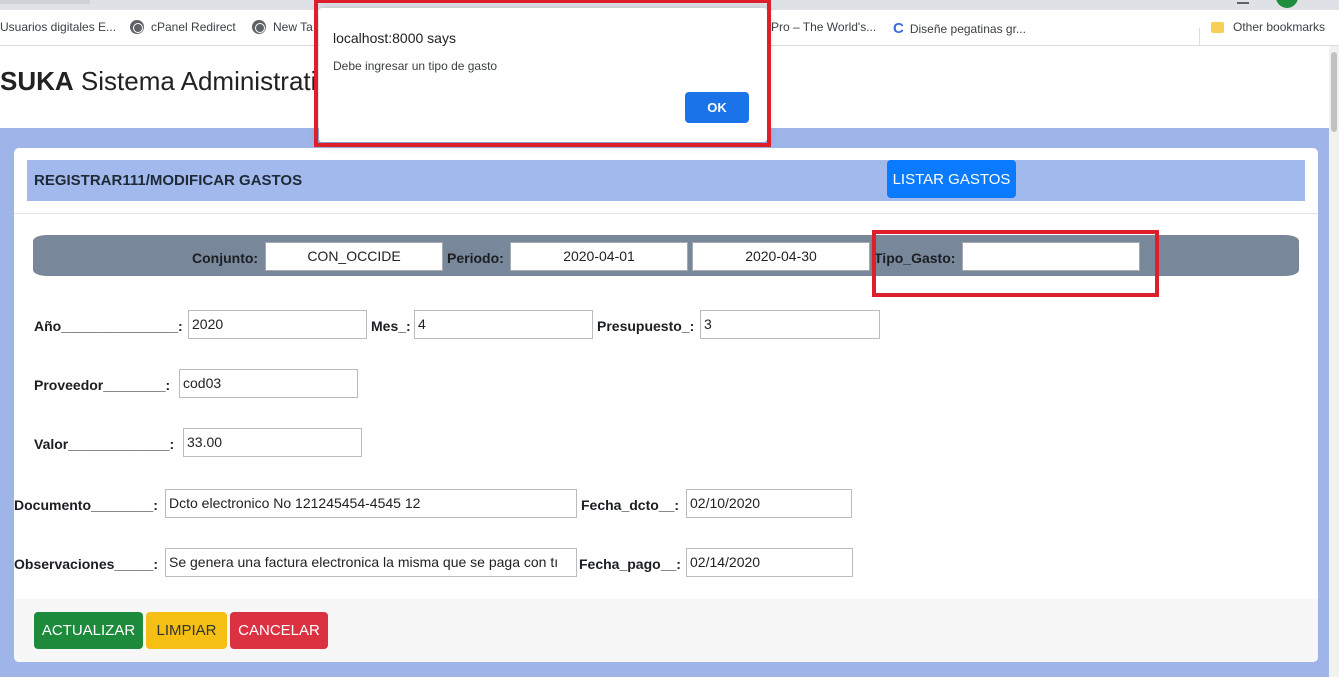 The height and width of the screenshot is (677, 1339). I want to click on card-header: REGISTRAR111/MODIFICAR GASTOS, so click(666, 180).